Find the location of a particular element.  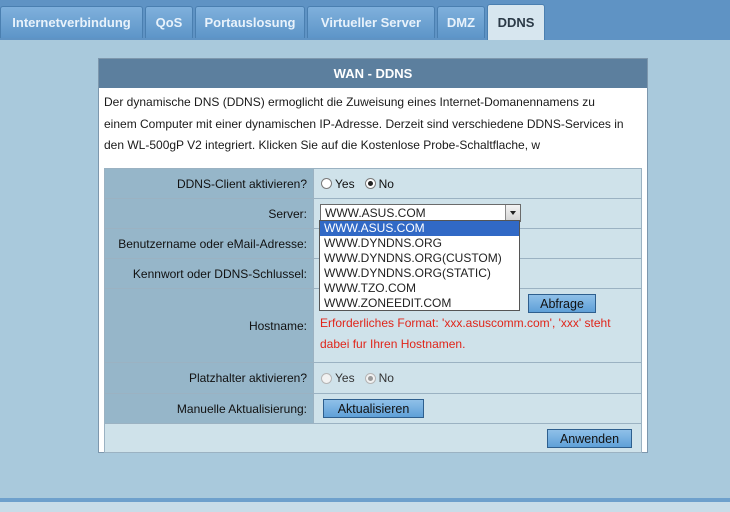

tab-qos: QoS is located at coordinates (169, 22).